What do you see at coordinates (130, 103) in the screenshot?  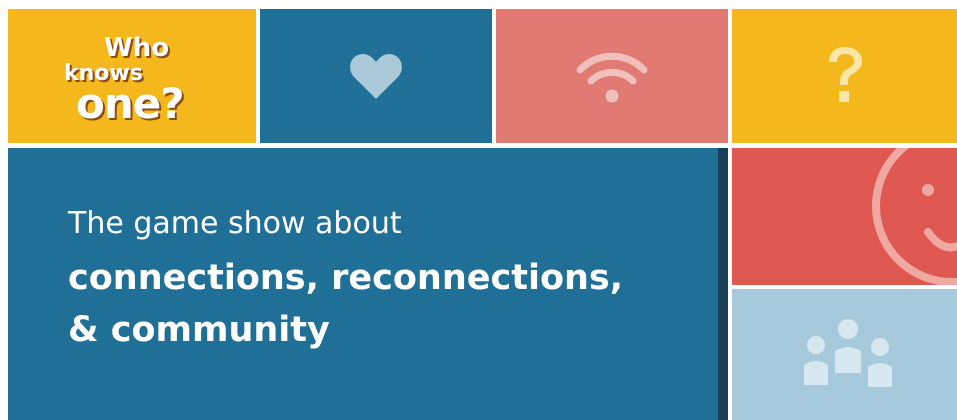 I see `logo-one-text: one?` at bounding box center [130, 103].